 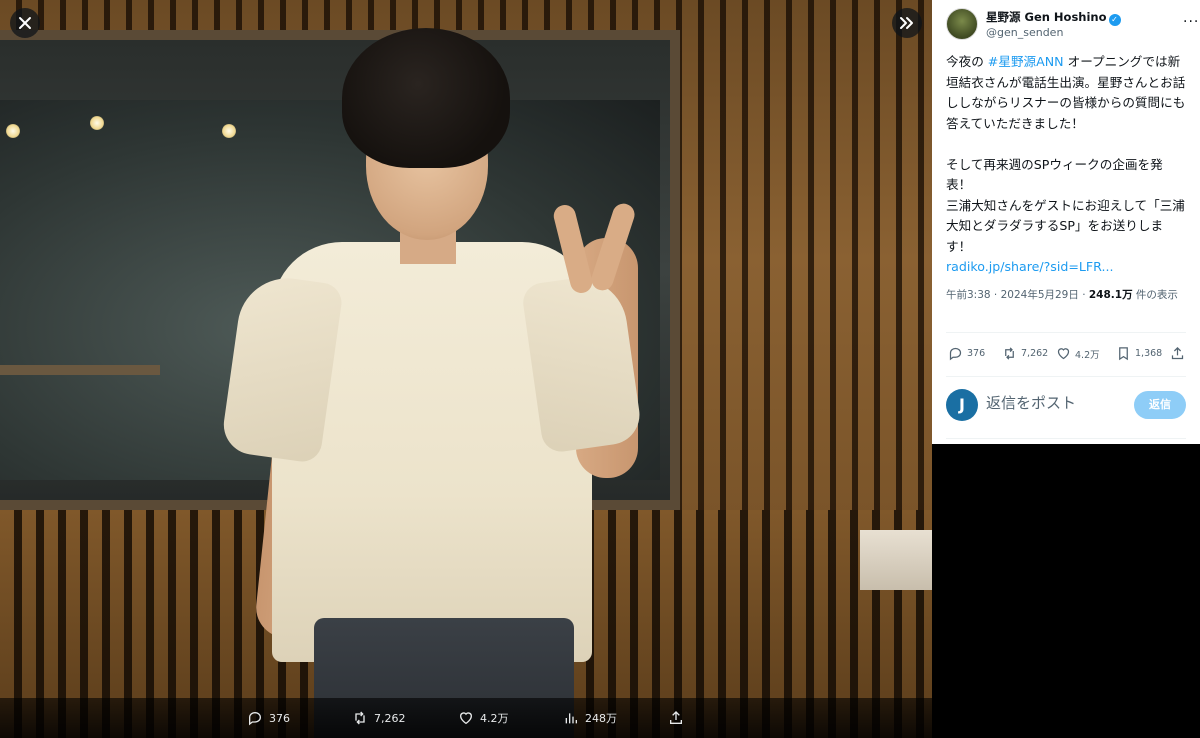 I want to click on reply-composer: J 返信, so click(x=1066, y=405).